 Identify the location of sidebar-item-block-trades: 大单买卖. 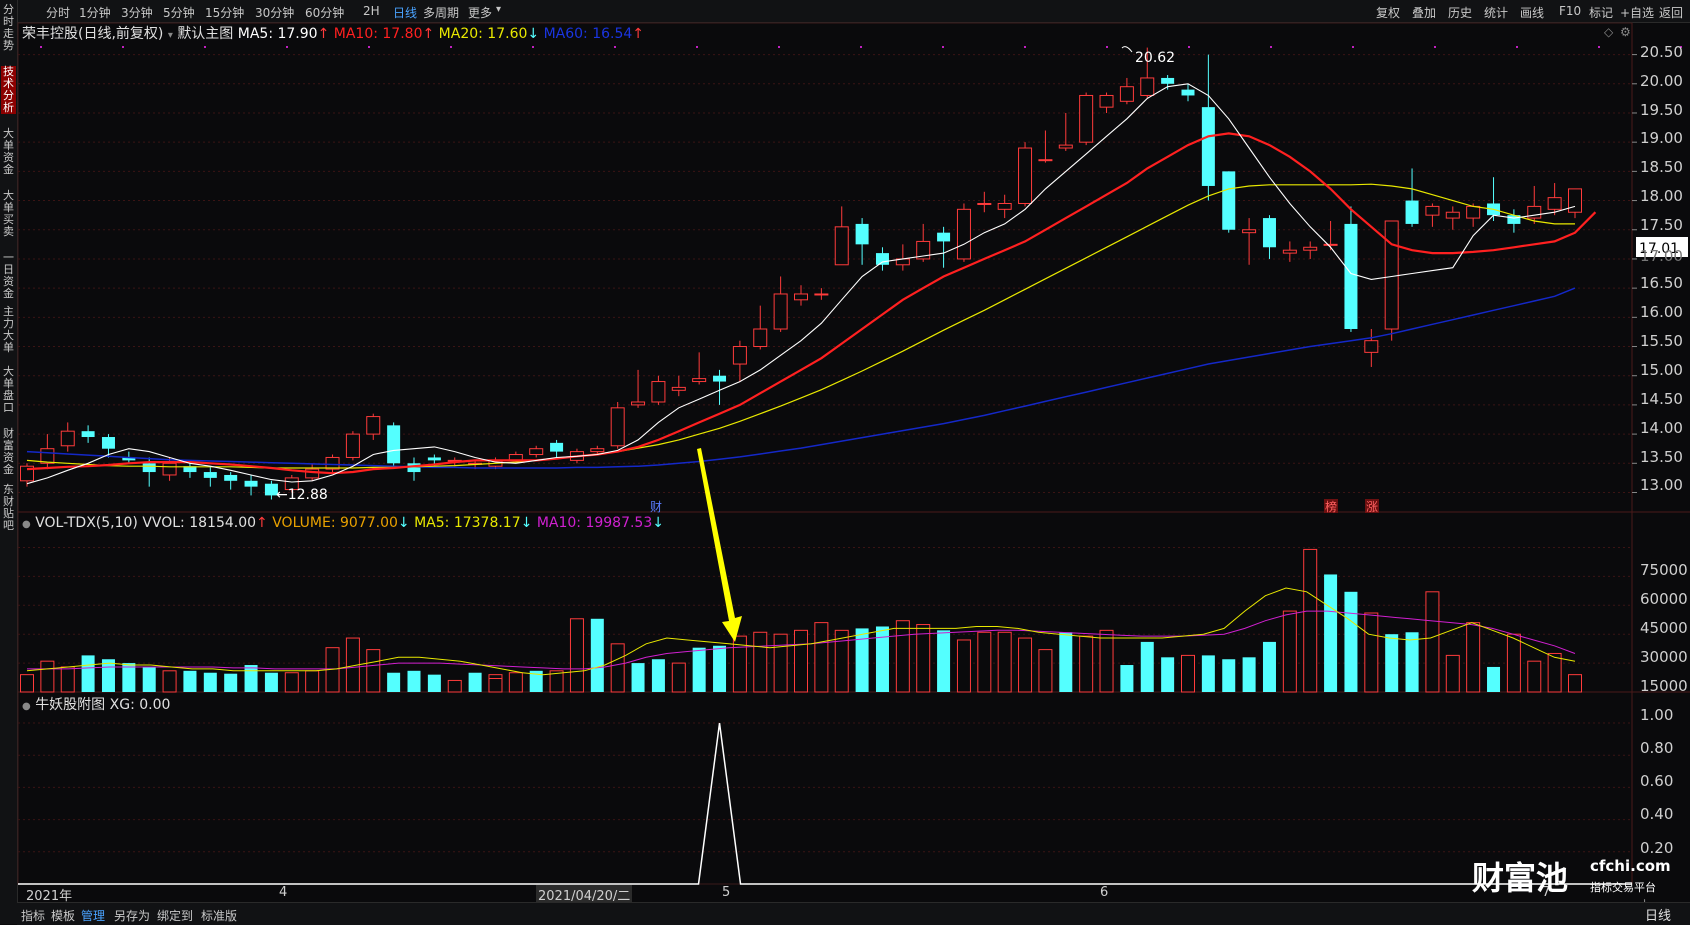
(8, 214).